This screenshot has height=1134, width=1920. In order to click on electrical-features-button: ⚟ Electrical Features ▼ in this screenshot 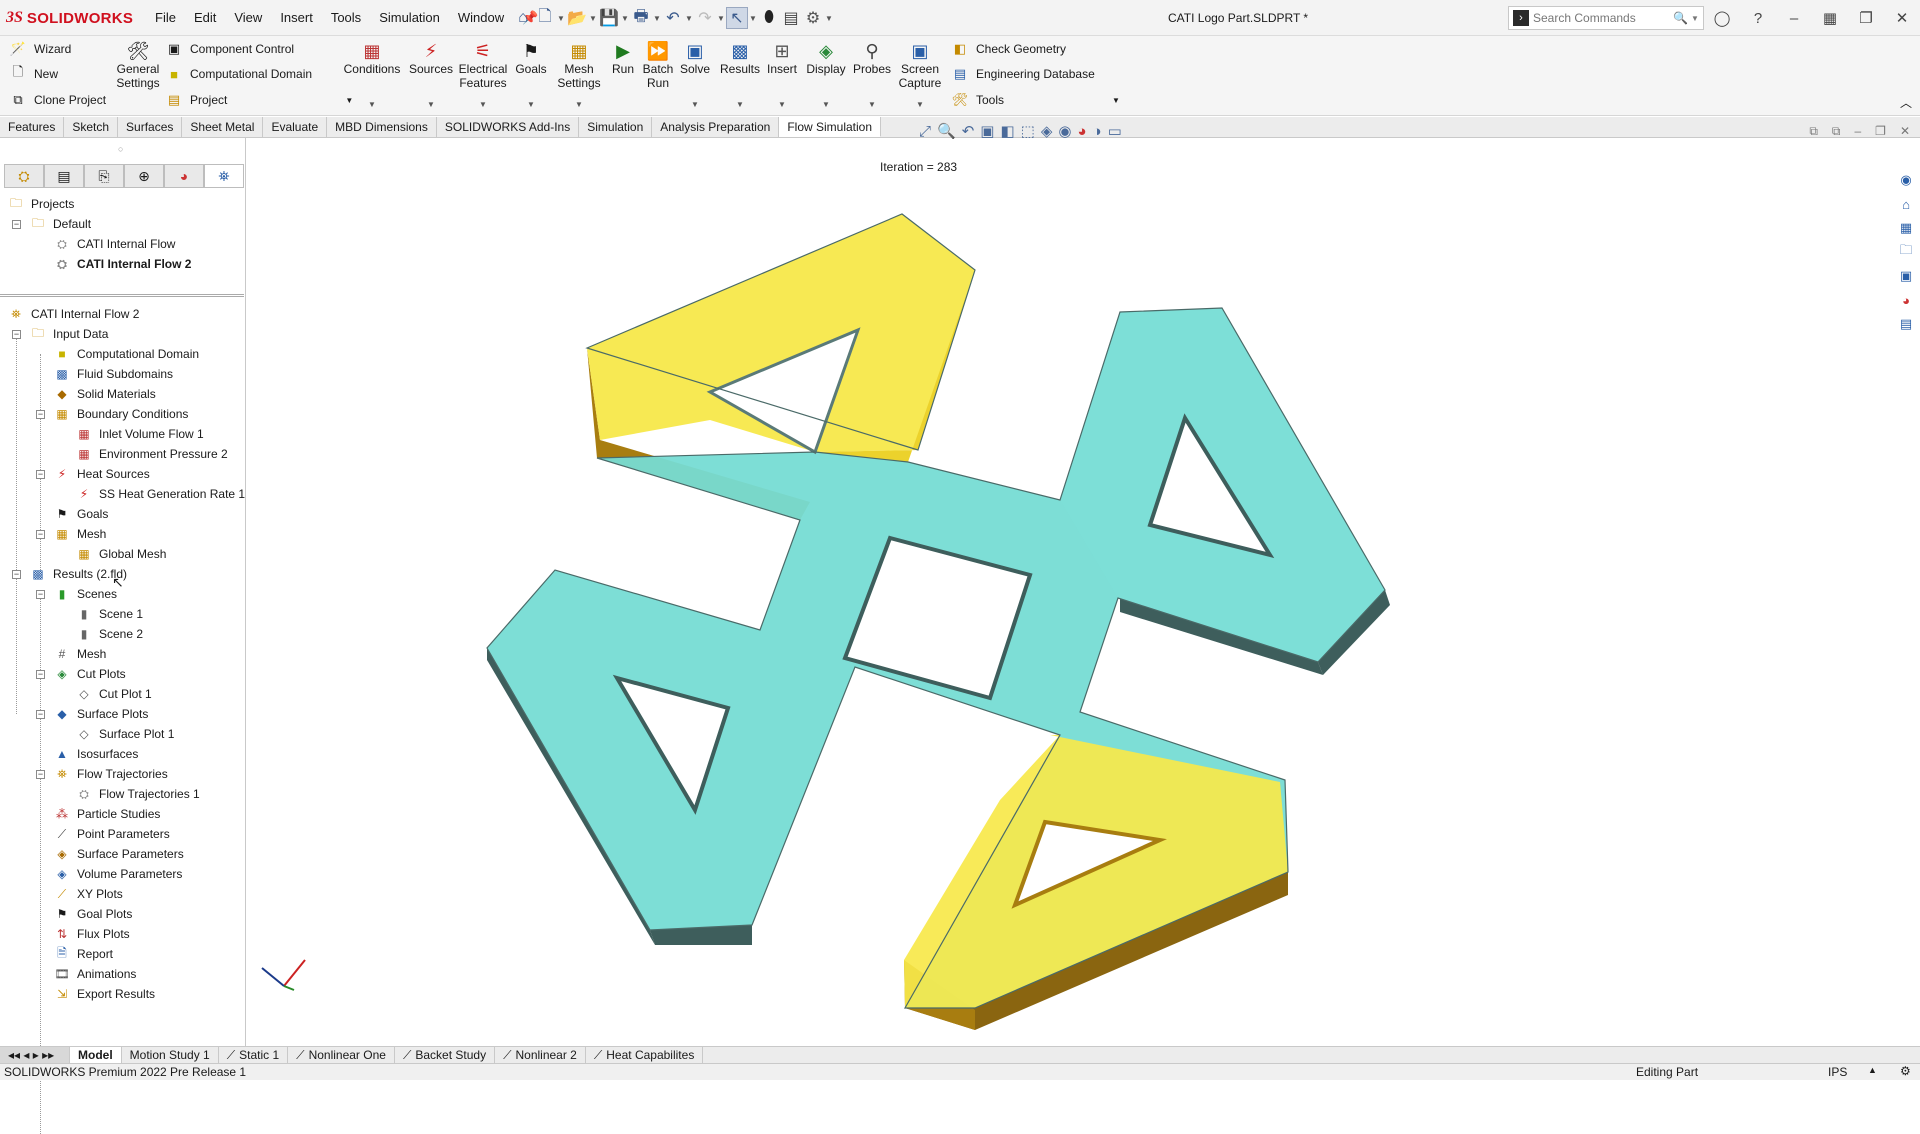, I will do `click(483, 74)`.